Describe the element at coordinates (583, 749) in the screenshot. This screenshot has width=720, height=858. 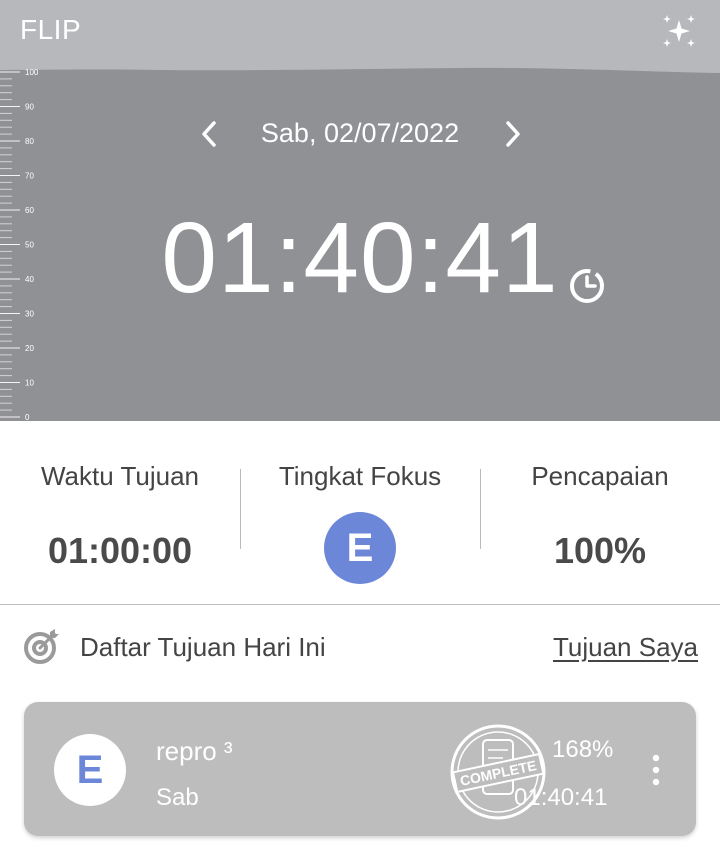
I see `goal-percent: 168%` at that location.